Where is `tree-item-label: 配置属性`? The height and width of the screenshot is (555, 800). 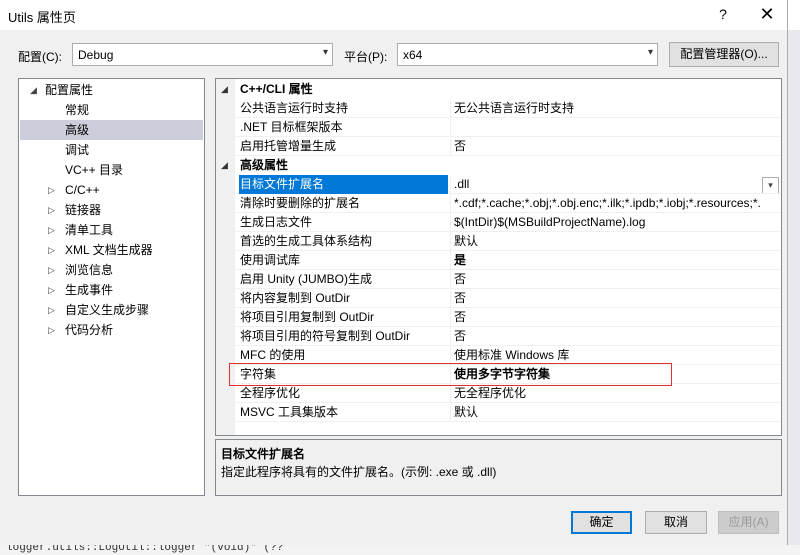 tree-item-label: 配置属性 is located at coordinates (69, 90).